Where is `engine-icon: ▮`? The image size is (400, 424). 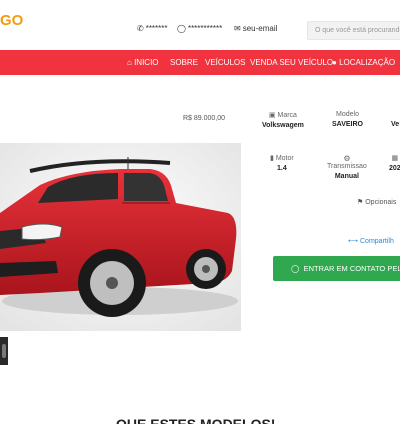 engine-icon: ▮ is located at coordinates (272, 158).